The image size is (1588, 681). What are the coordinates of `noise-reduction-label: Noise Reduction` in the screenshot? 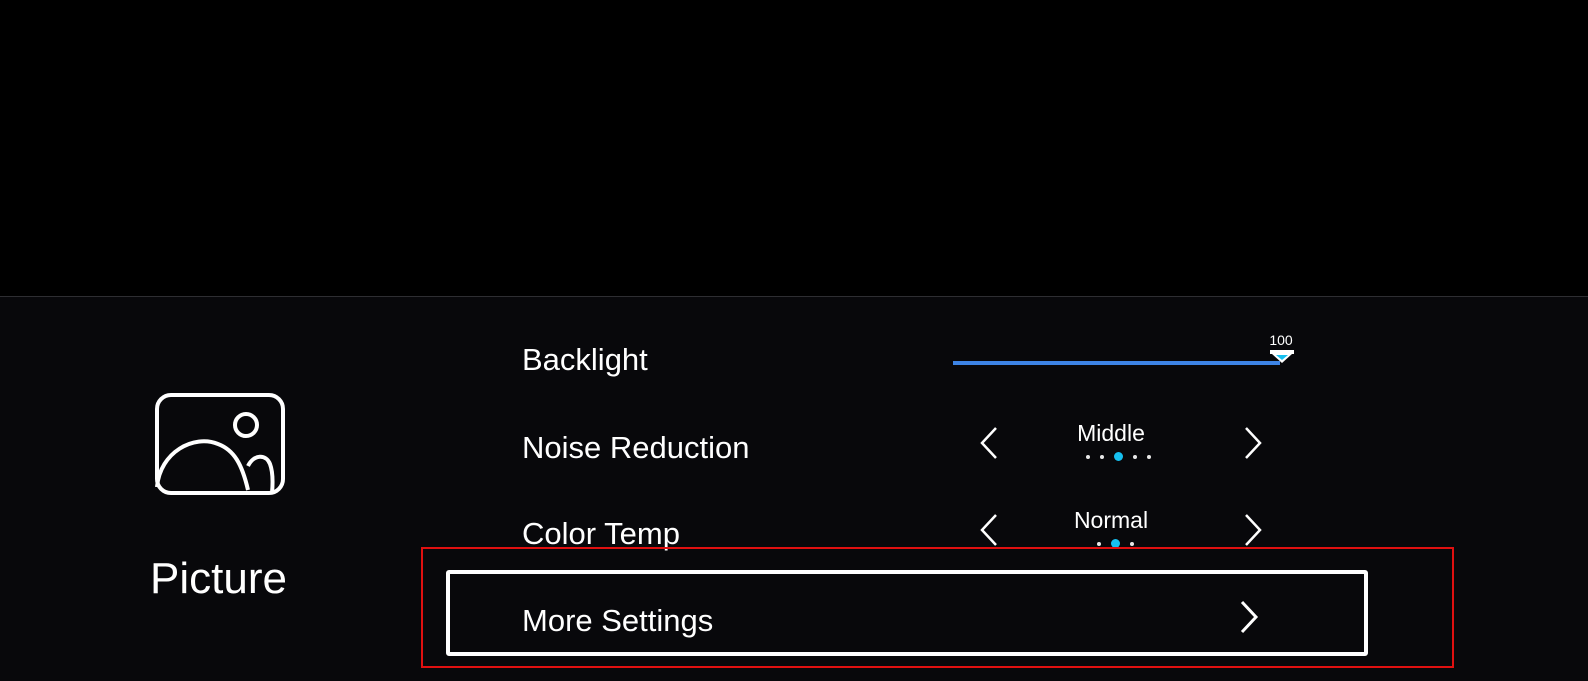 It's located at (636, 447).